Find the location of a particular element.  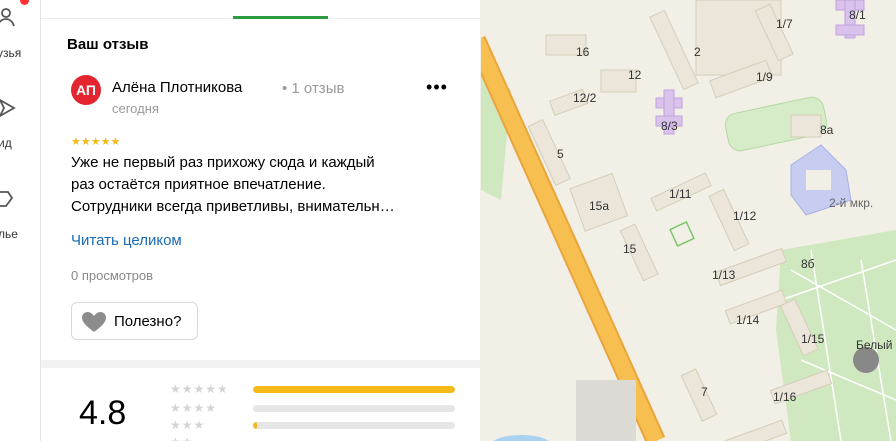

section-title: Ваш отзыв is located at coordinates (108, 44).